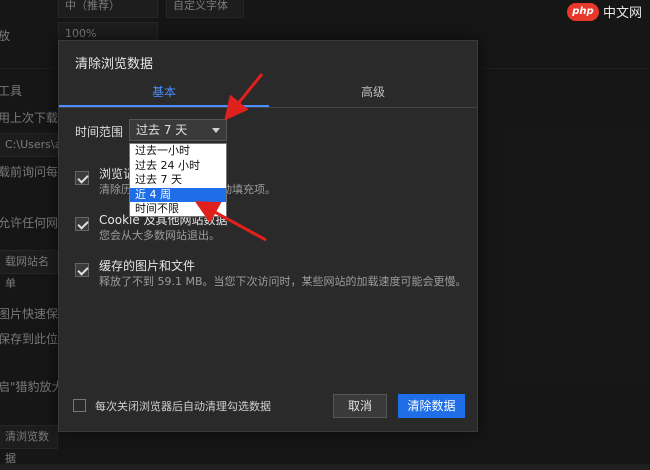  What do you see at coordinates (582, 11) in the screenshot?
I see `php-logo: php` at bounding box center [582, 11].